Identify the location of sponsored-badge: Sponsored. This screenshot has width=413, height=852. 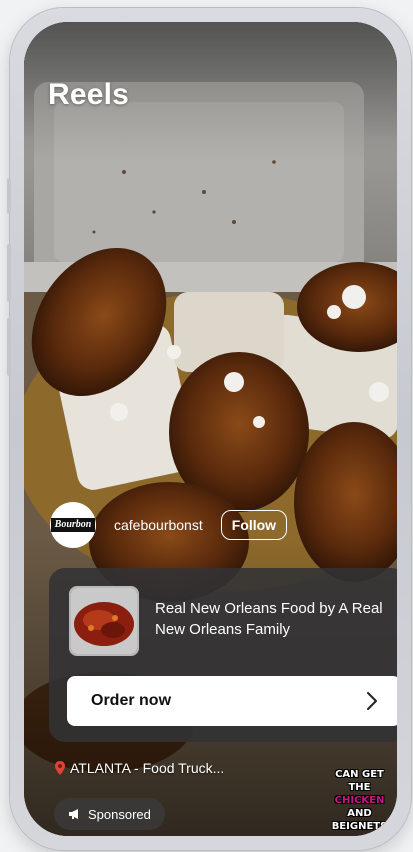
(109, 814).